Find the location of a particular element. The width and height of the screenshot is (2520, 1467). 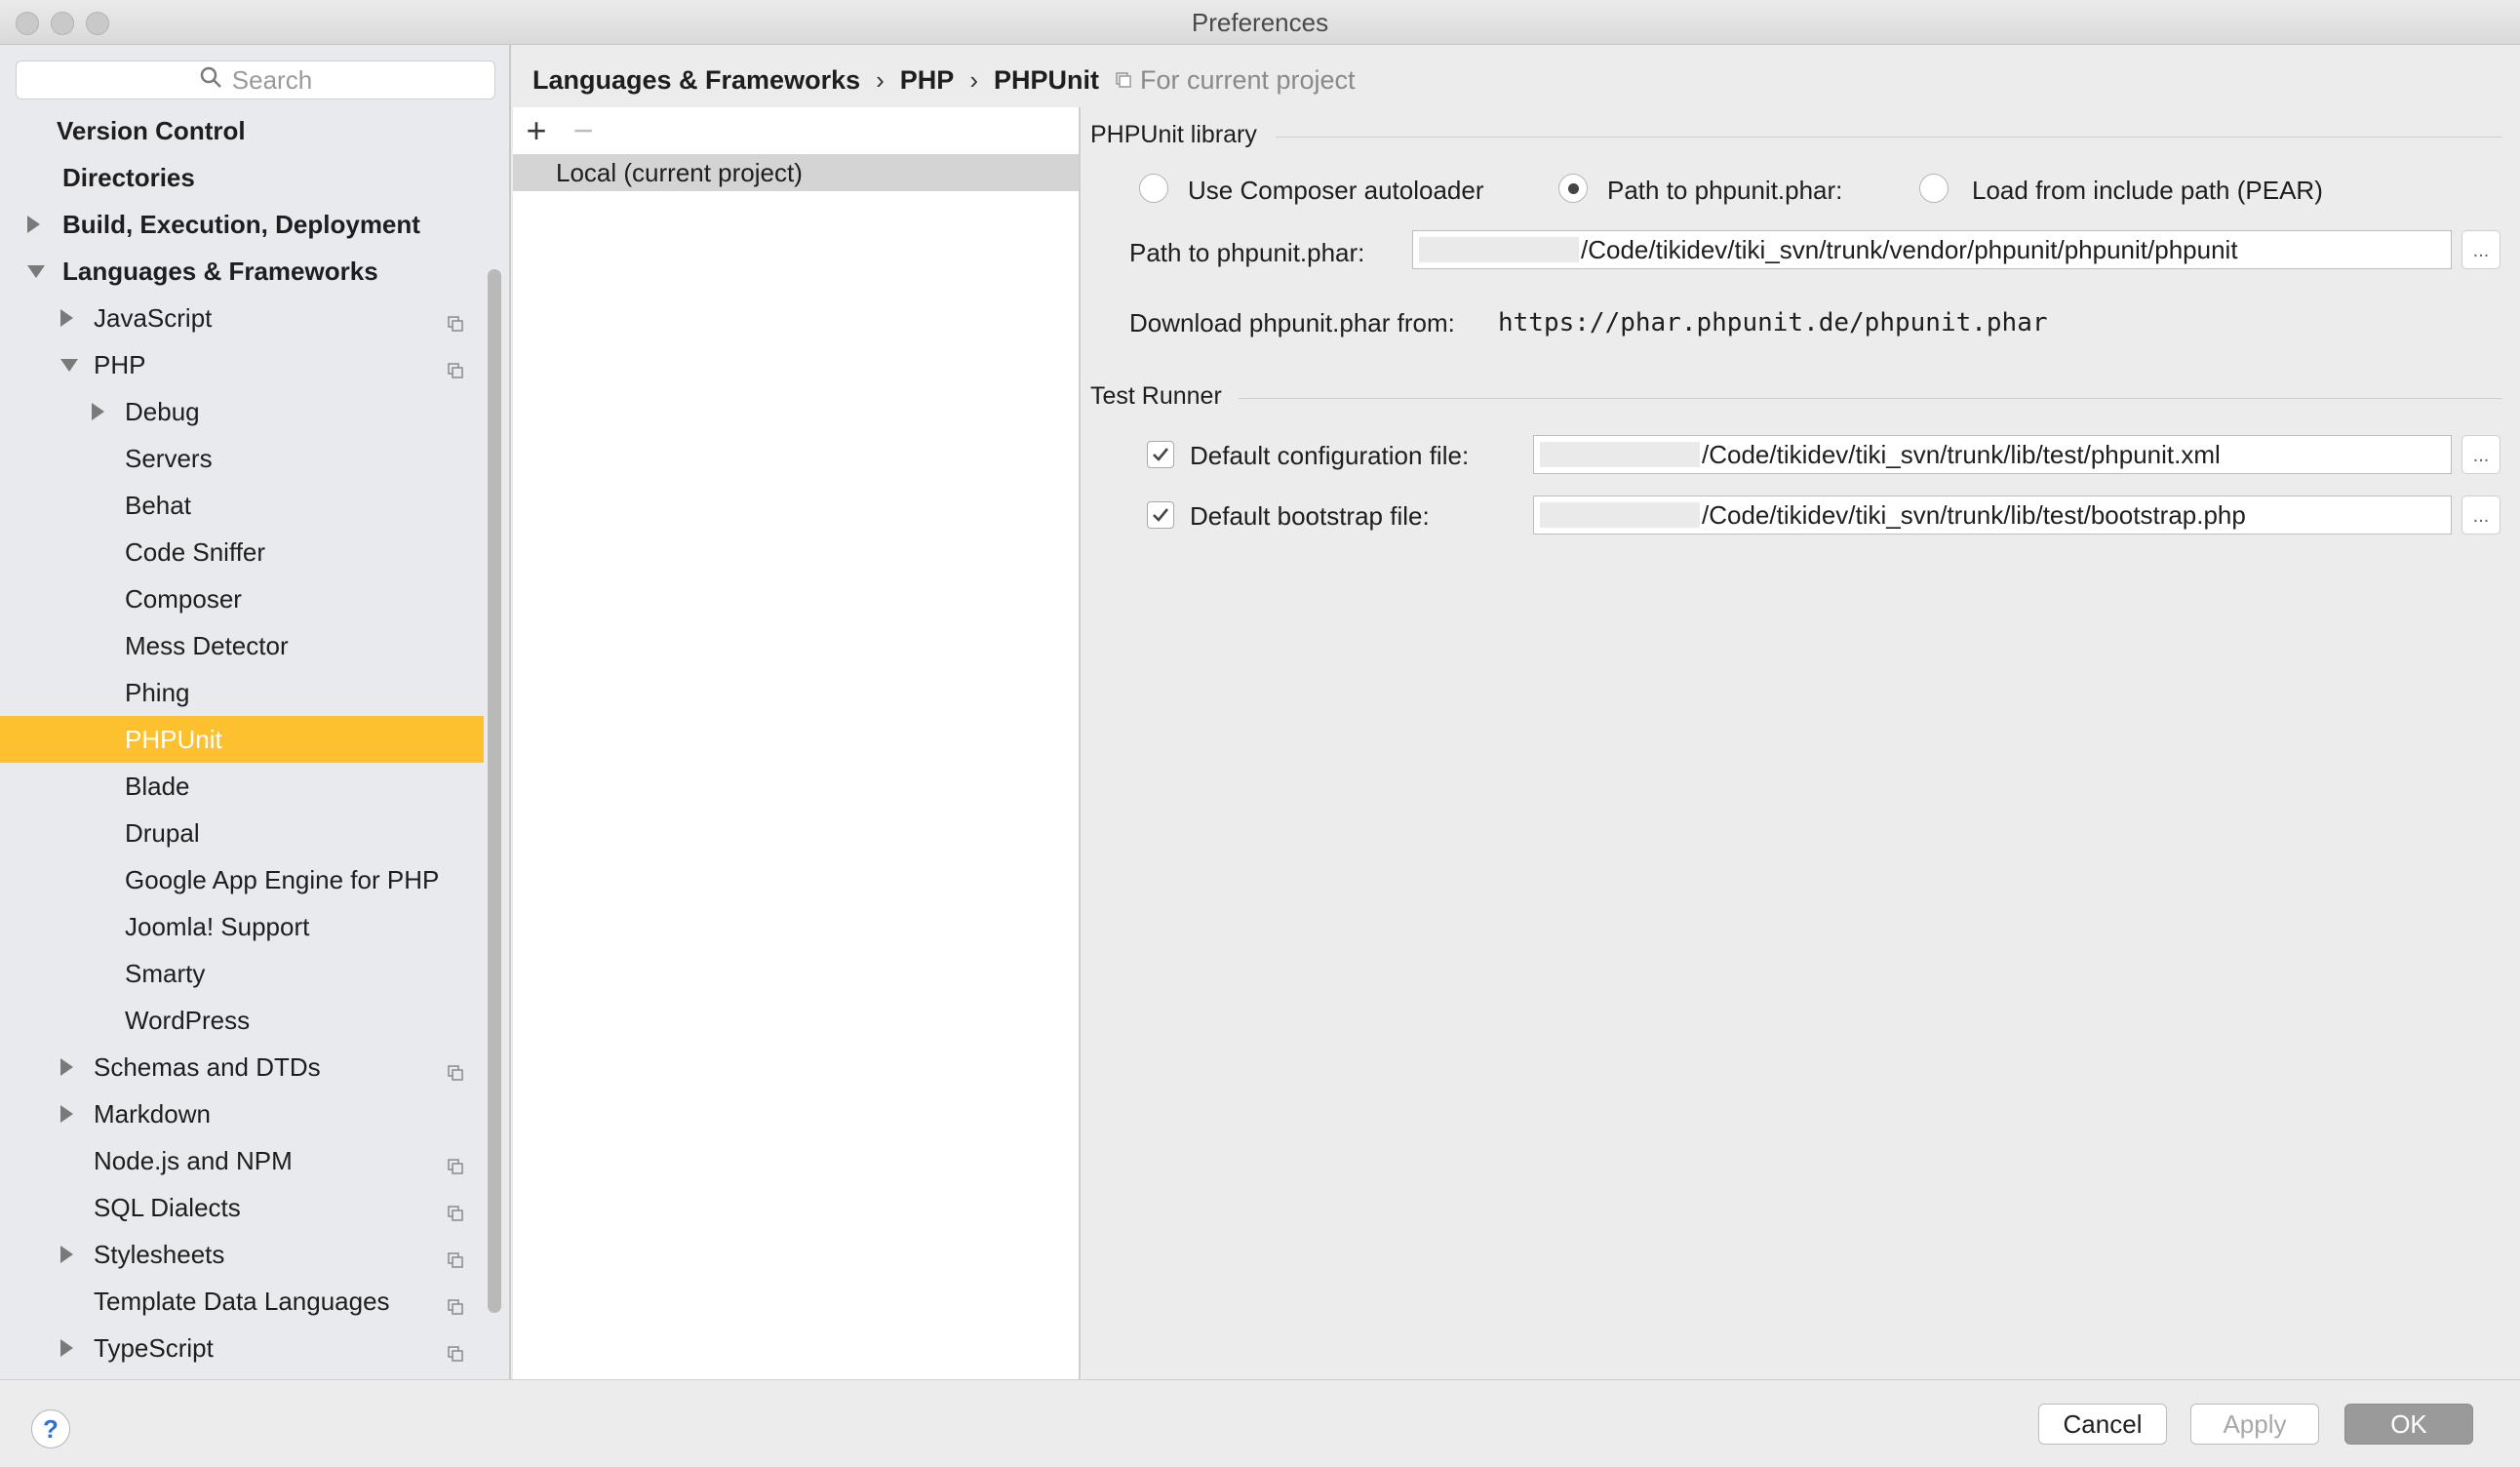

sidebar-item-build-execution-deployment: Build, Execution, Deployment is located at coordinates (242, 225).